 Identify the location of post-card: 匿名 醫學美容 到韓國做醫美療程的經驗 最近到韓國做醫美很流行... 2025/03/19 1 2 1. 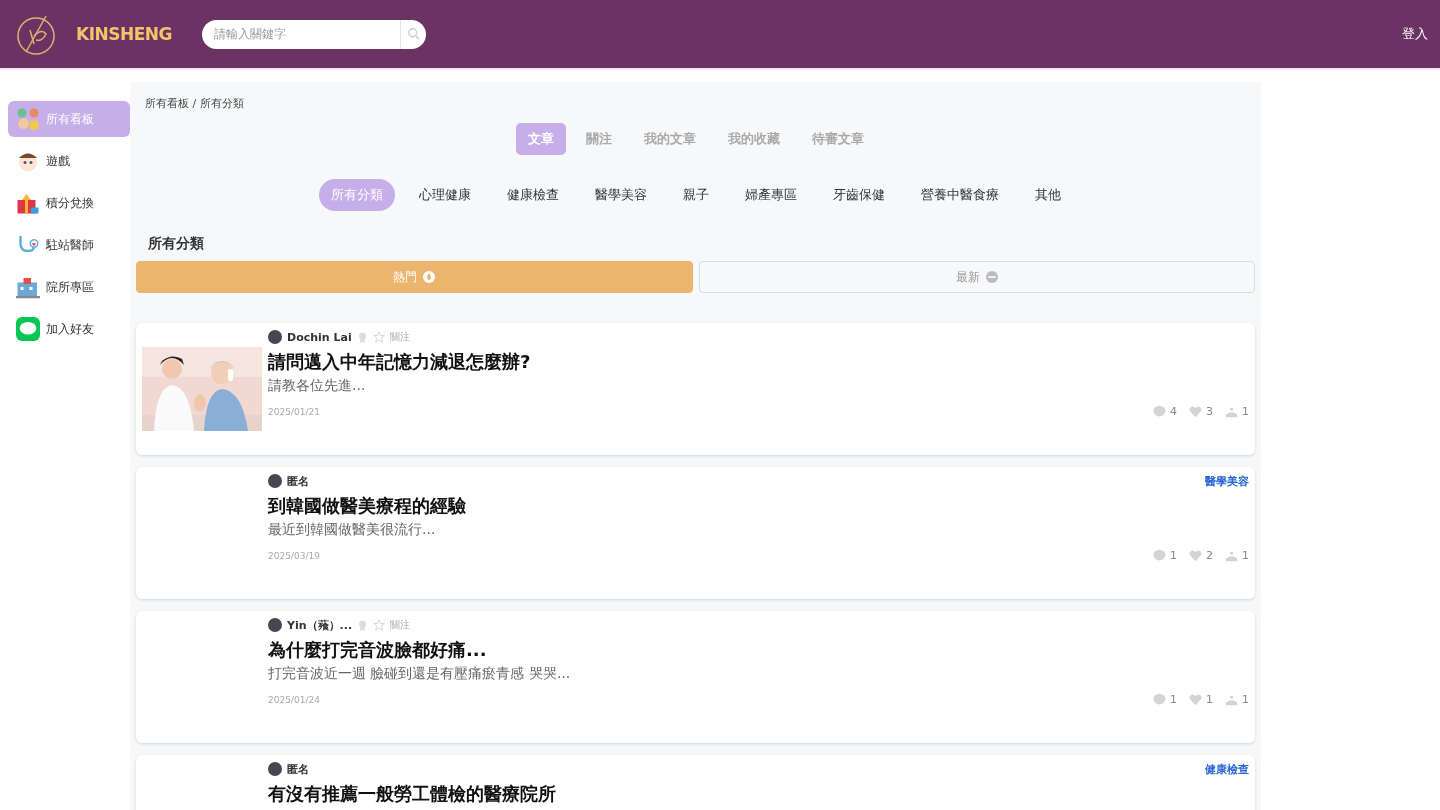
(695, 533).